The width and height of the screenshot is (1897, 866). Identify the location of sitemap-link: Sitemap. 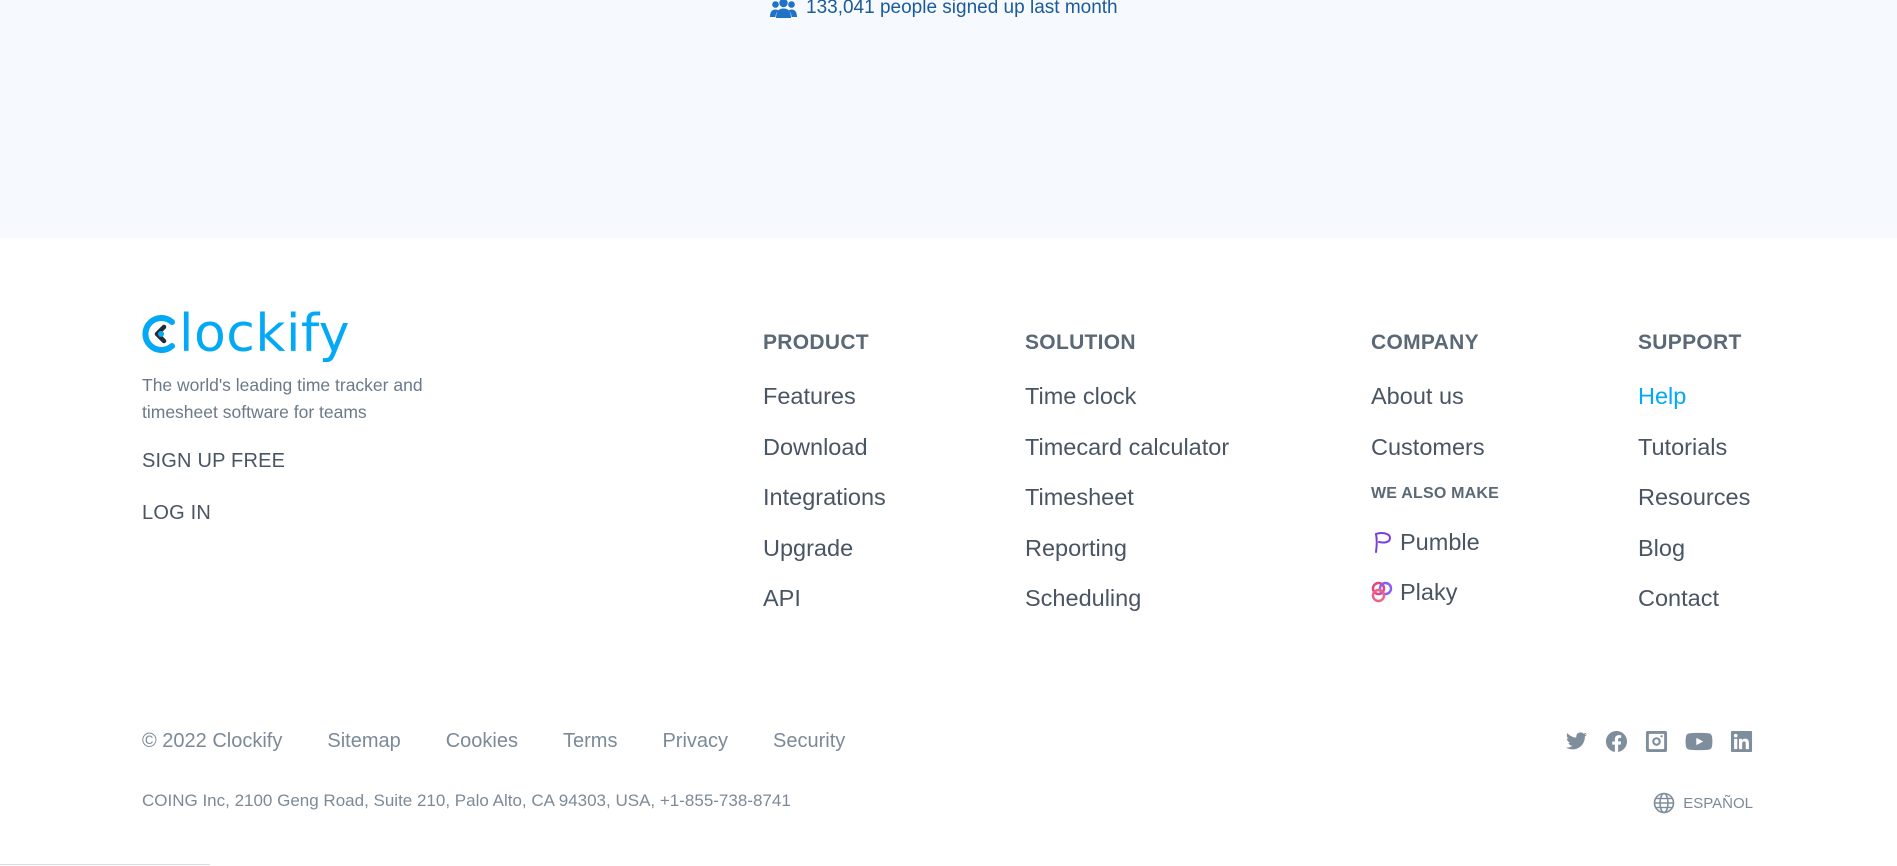
(363, 741).